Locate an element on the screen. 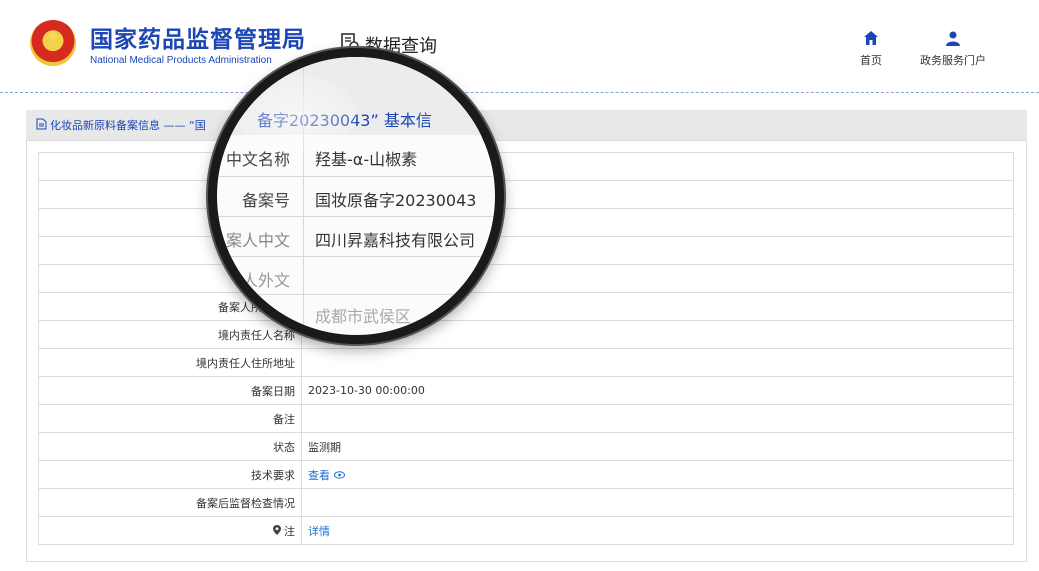 Image resolution: width=1039 pixels, height=571 pixels. view-link-label: 查看 is located at coordinates (319, 475).